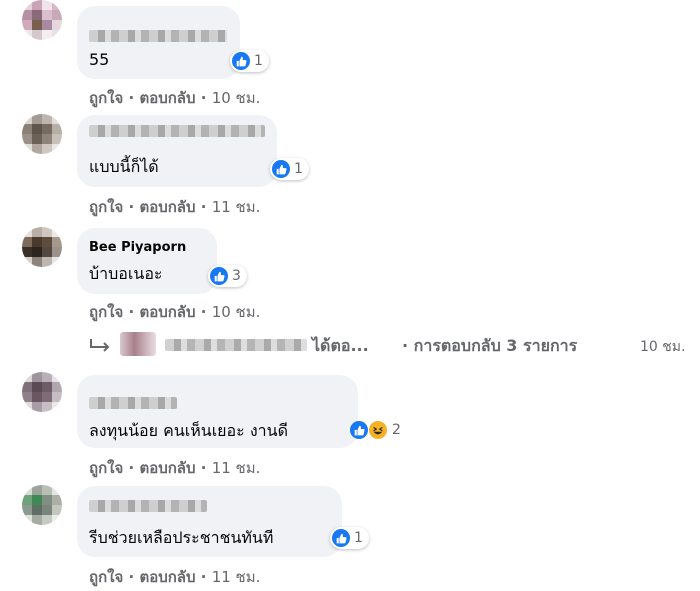  I want to click on comment-text: 55, so click(99, 59).